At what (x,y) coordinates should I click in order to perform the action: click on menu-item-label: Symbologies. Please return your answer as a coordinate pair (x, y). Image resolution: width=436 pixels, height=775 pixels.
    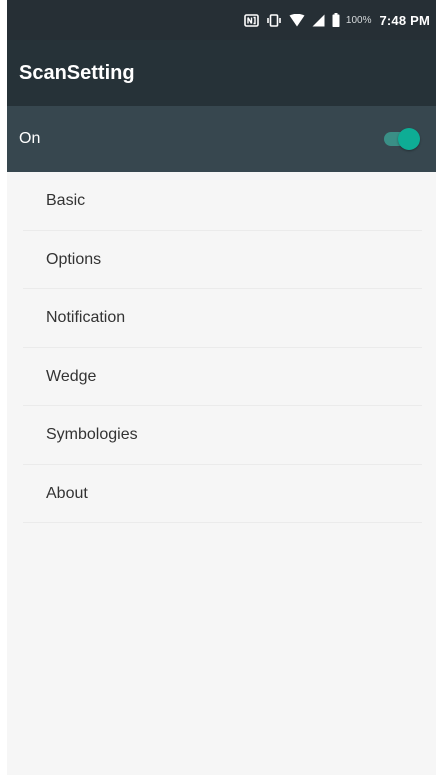
    Looking at the image, I should click on (92, 435).